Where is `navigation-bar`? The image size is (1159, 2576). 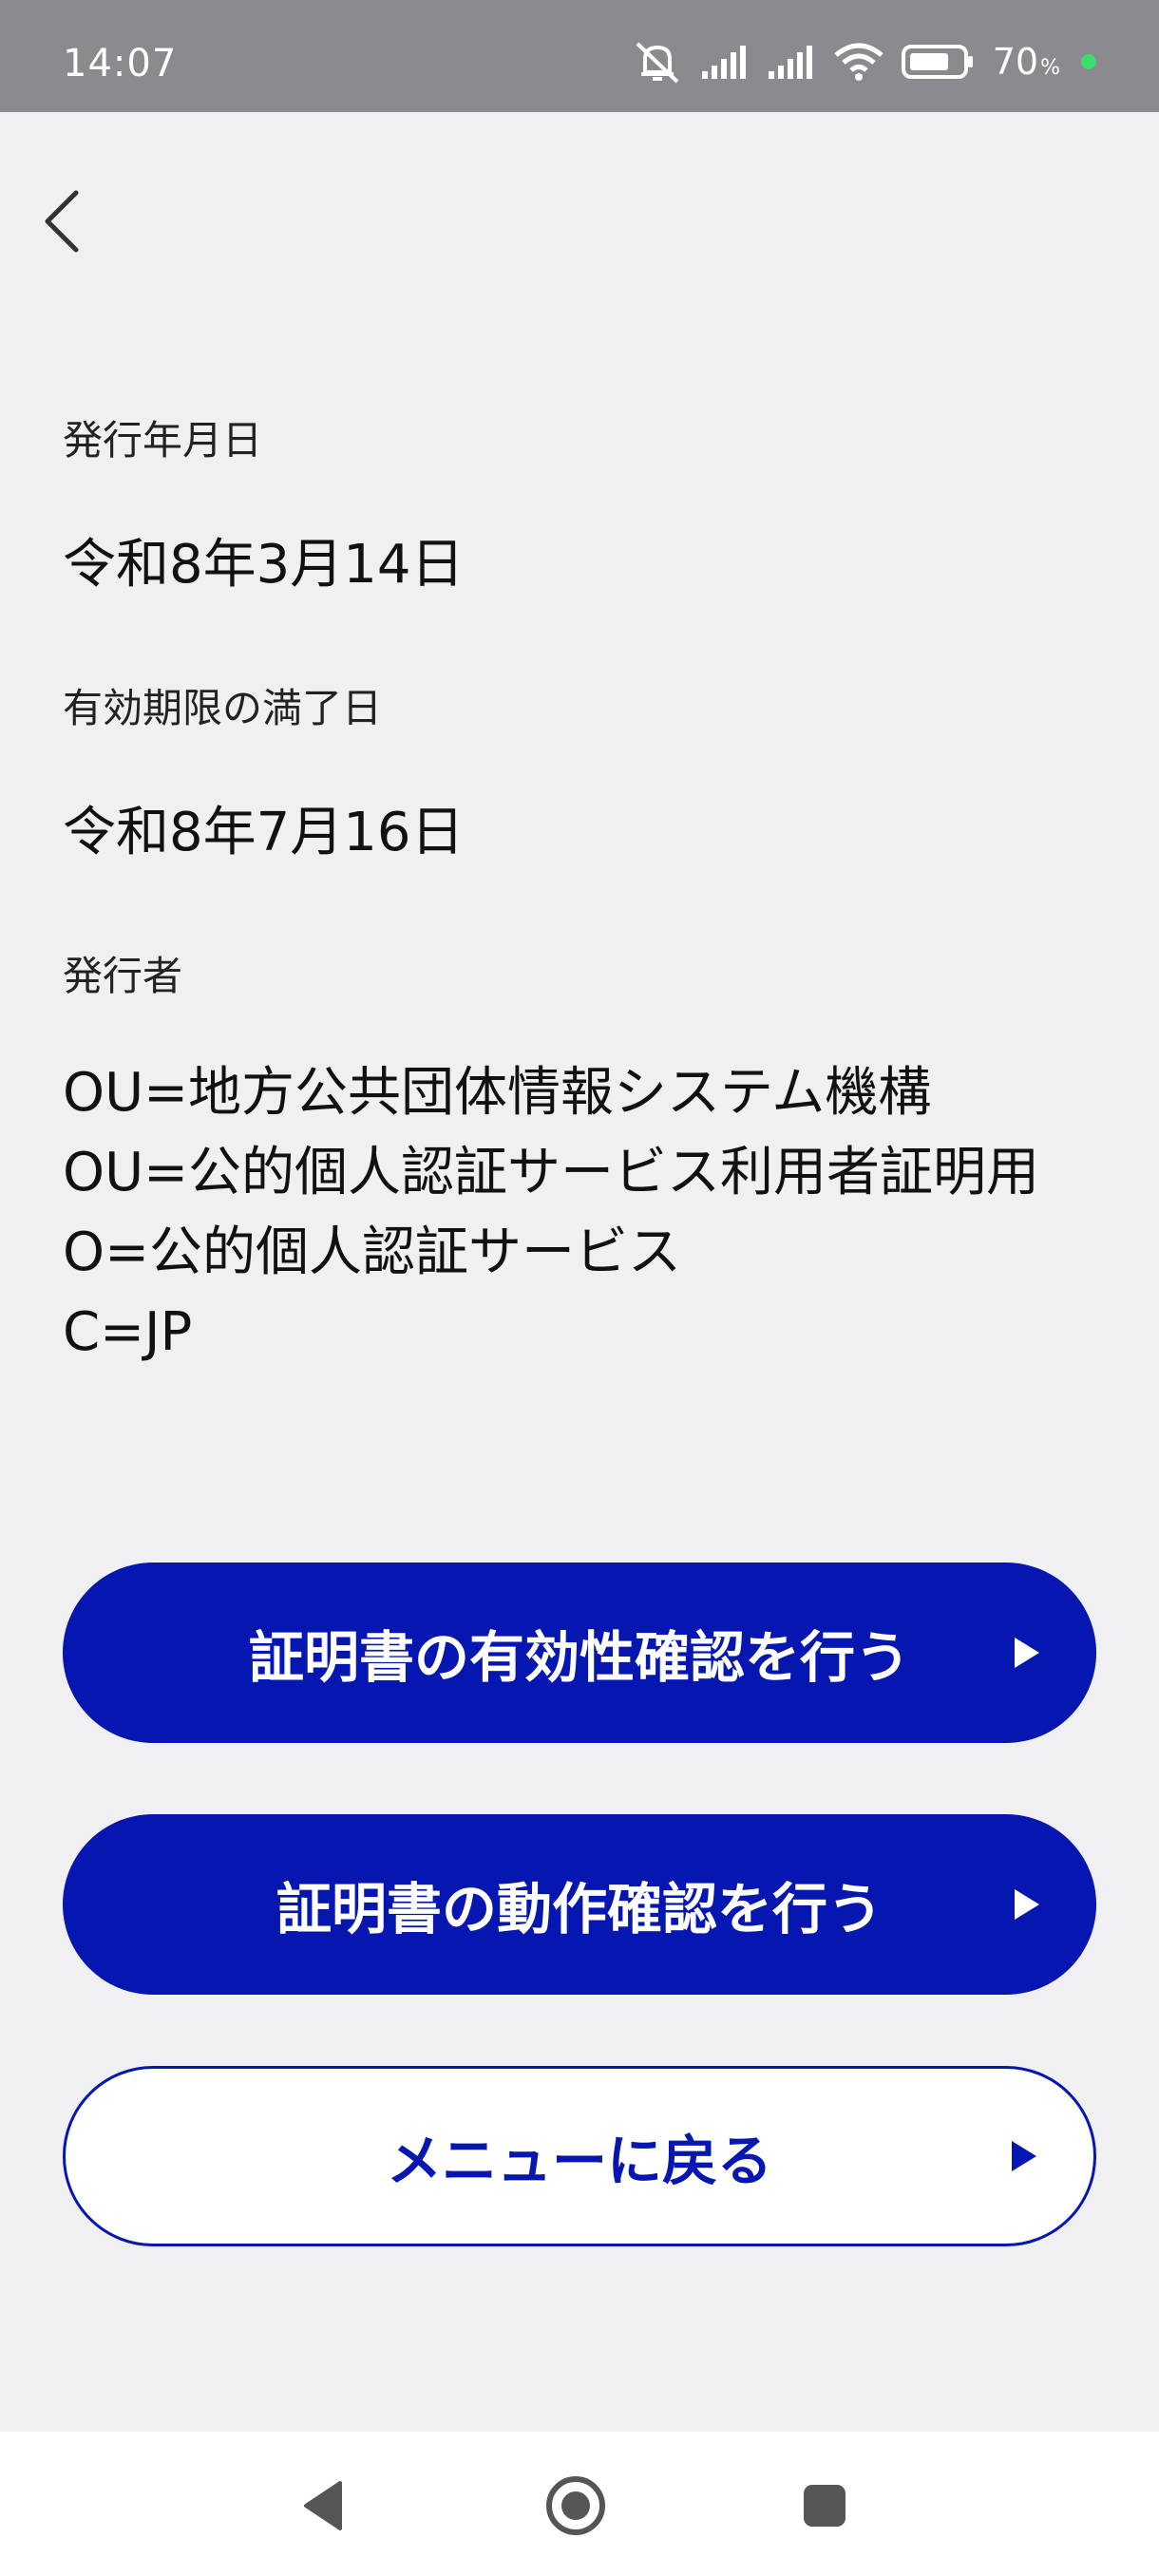
navigation-bar is located at coordinates (579, 2504).